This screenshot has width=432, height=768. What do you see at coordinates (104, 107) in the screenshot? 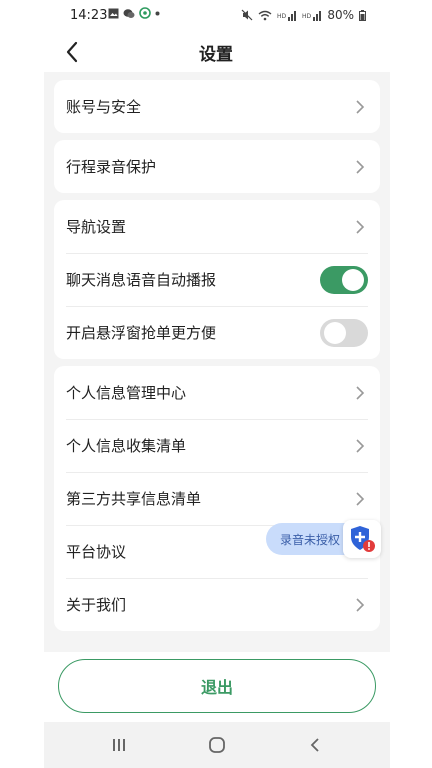
I see `setting-label: 账号与安全` at bounding box center [104, 107].